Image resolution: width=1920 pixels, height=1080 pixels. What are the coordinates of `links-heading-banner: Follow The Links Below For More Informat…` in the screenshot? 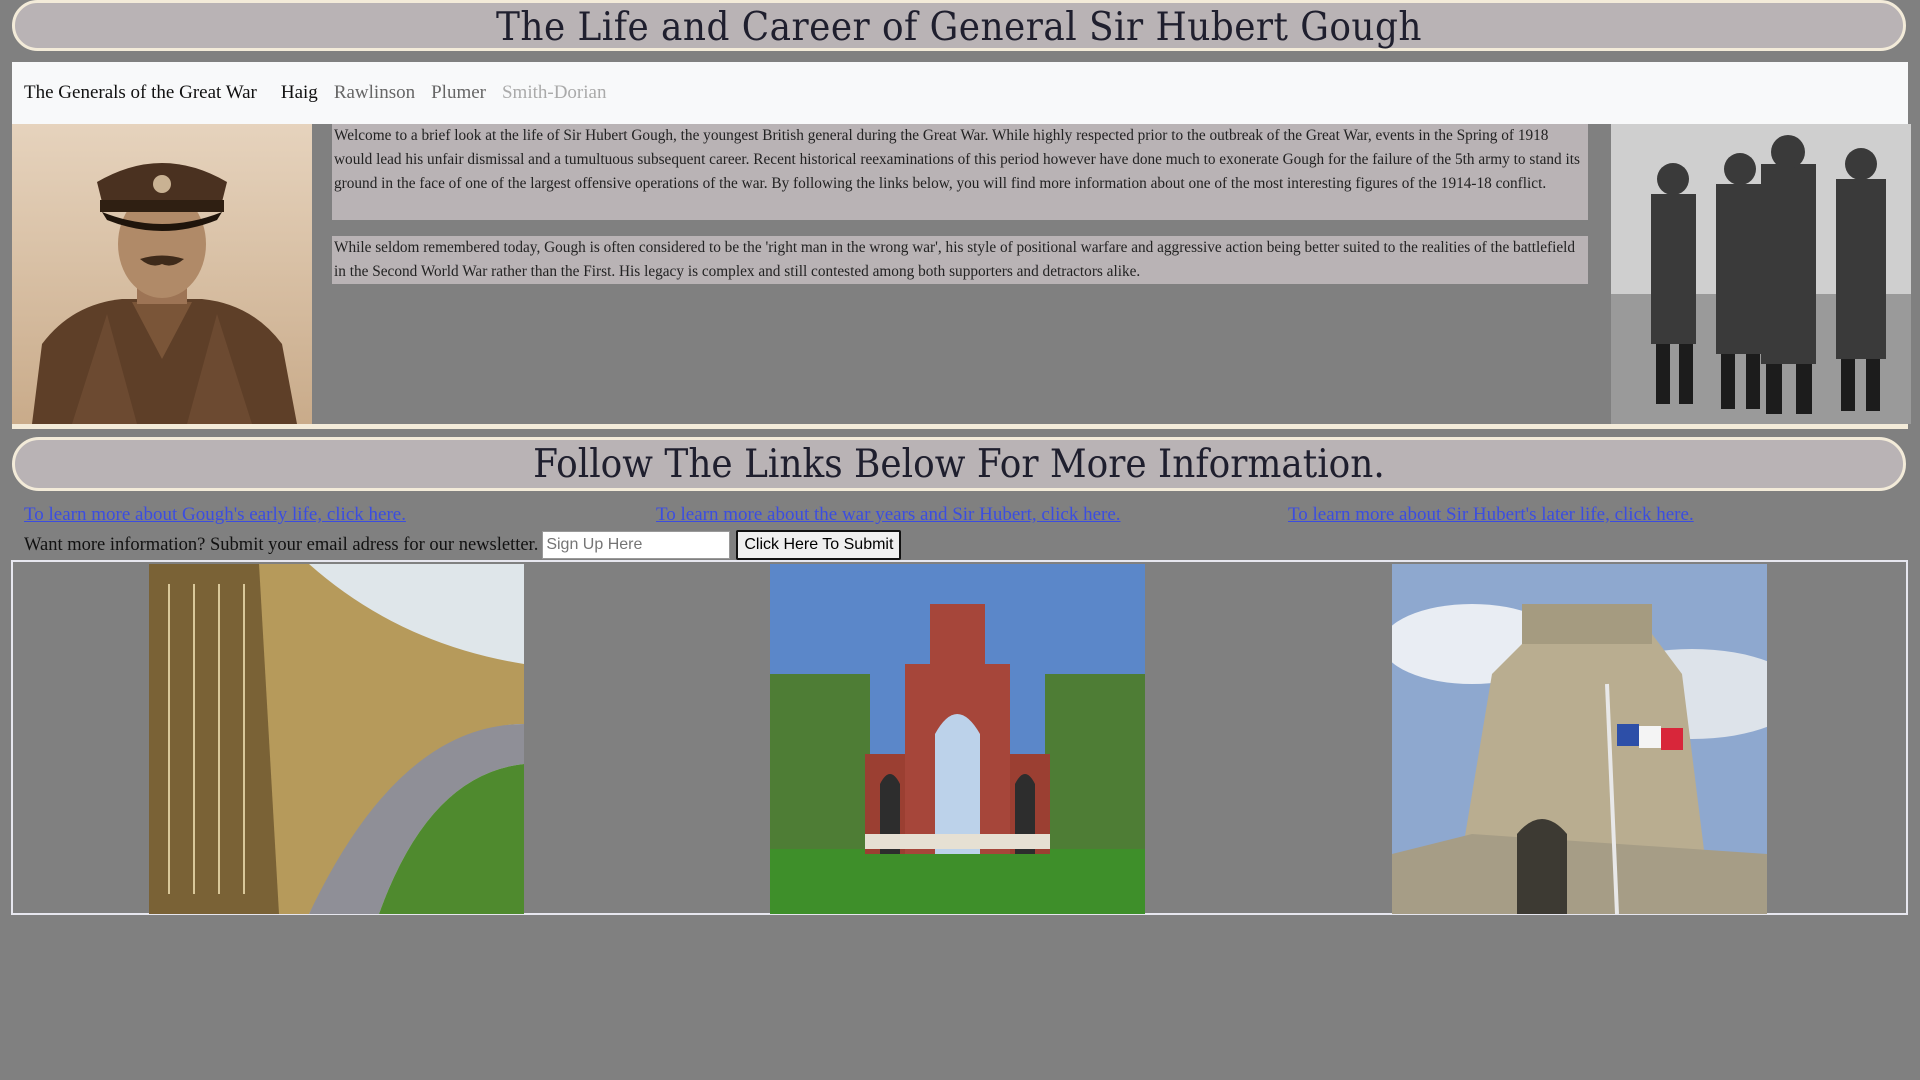 It's located at (959, 464).